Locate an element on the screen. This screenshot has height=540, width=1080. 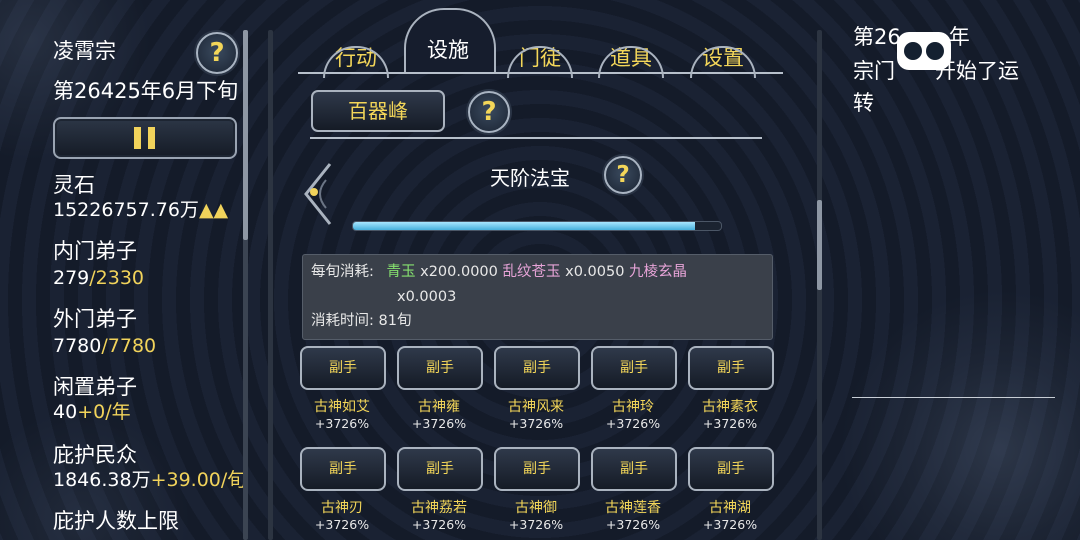
helper-name: 古神荔若 is located at coordinates (439, 508).